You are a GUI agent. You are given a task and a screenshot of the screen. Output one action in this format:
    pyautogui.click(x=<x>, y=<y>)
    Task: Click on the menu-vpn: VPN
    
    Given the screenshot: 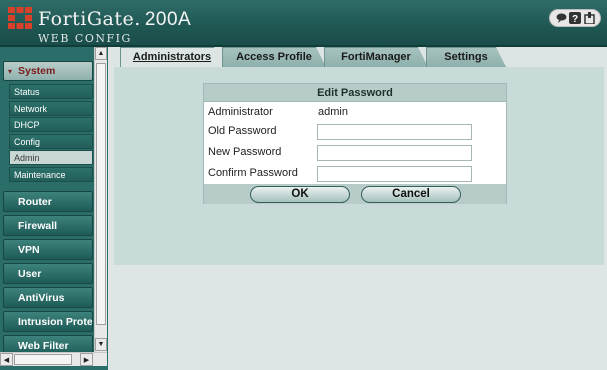 What is the action you would take?
    pyautogui.click(x=48, y=249)
    